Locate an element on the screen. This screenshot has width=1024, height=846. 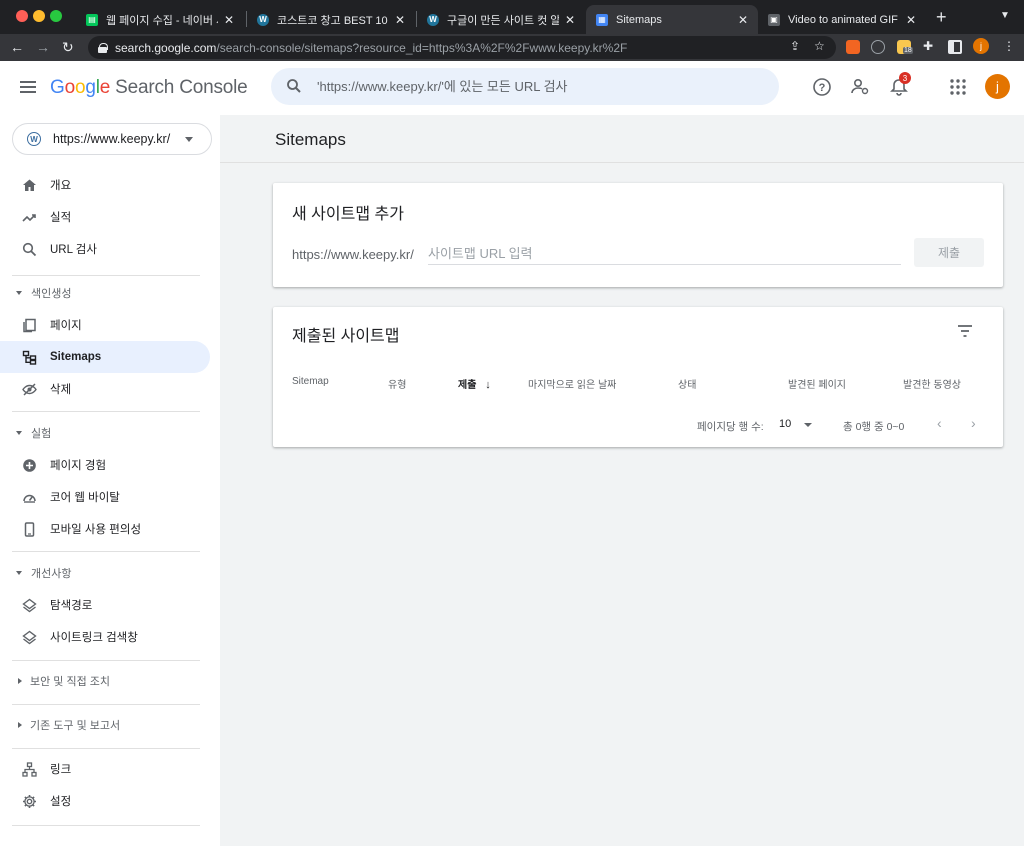
reload-icon: ↻ is located at coordinates (68, 47).